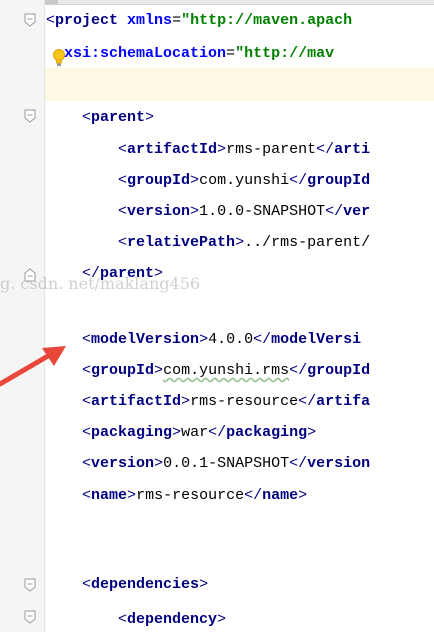  Describe the element at coordinates (262, 211) in the screenshot. I see `text-content: 1.0.0-SNAPSHOT` at that location.